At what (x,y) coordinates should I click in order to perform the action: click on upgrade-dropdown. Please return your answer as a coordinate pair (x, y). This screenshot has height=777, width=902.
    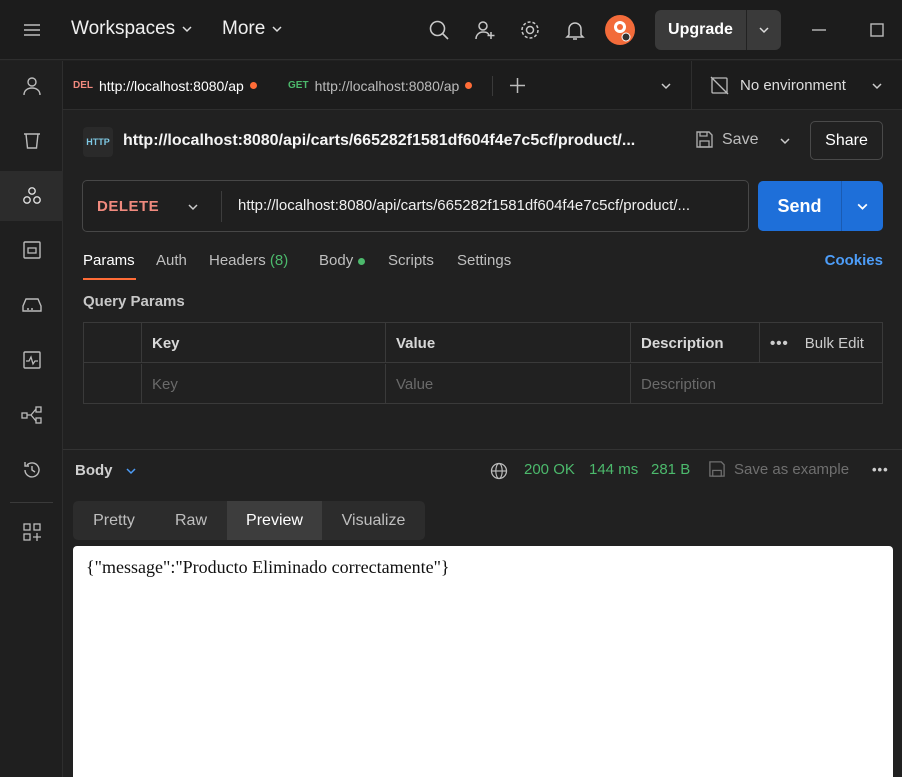
    Looking at the image, I should click on (764, 30).